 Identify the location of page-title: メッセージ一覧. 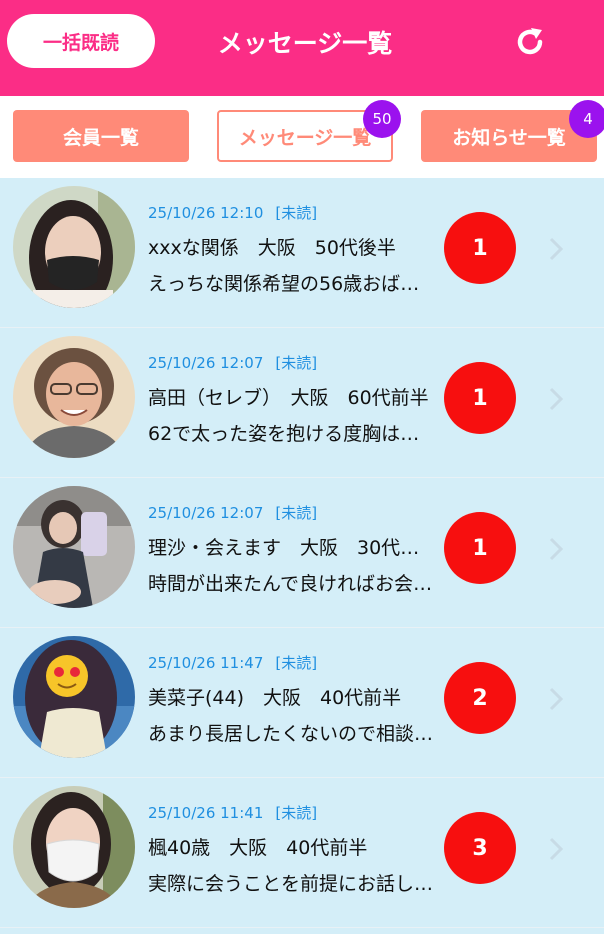
(305, 43).